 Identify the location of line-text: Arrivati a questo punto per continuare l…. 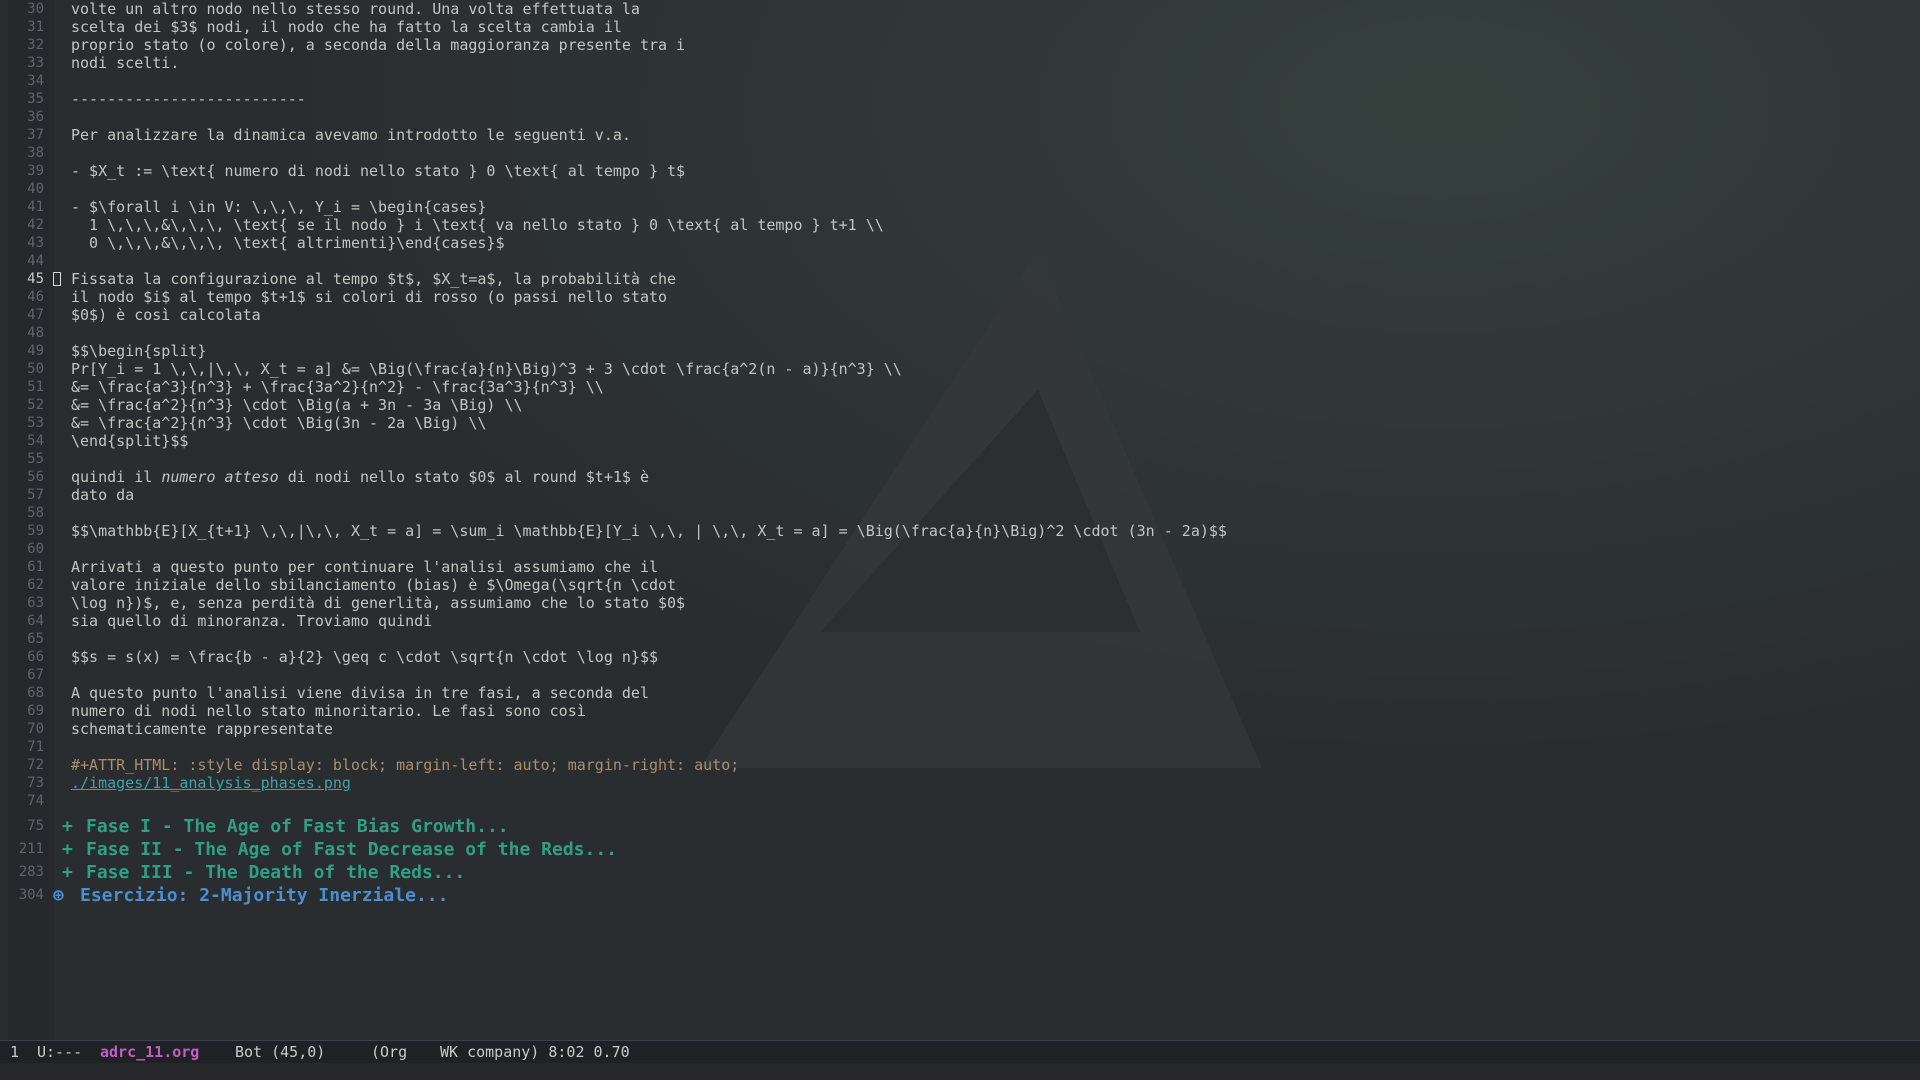
(364, 567).